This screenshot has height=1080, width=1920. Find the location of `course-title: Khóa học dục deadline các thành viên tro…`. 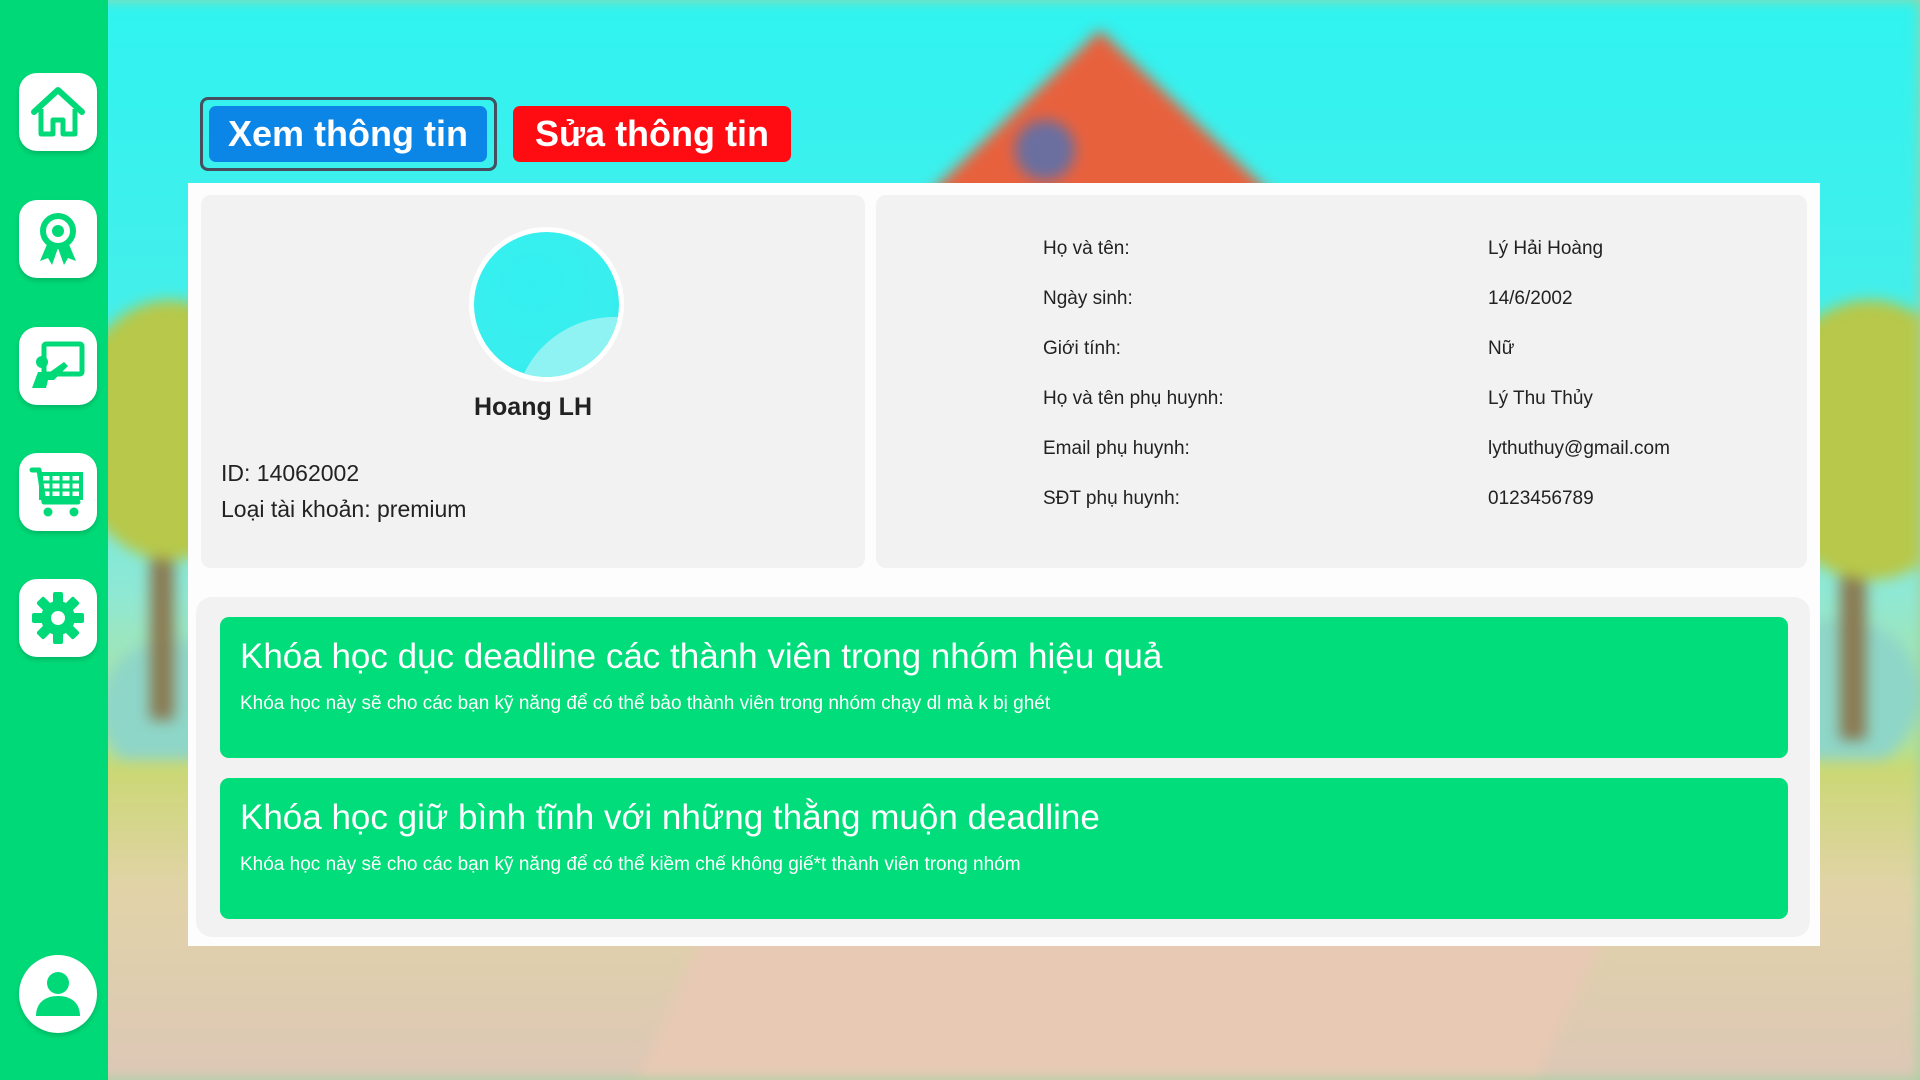

course-title: Khóa học dục deadline các thành viên tro… is located at coordinates (701, 656).